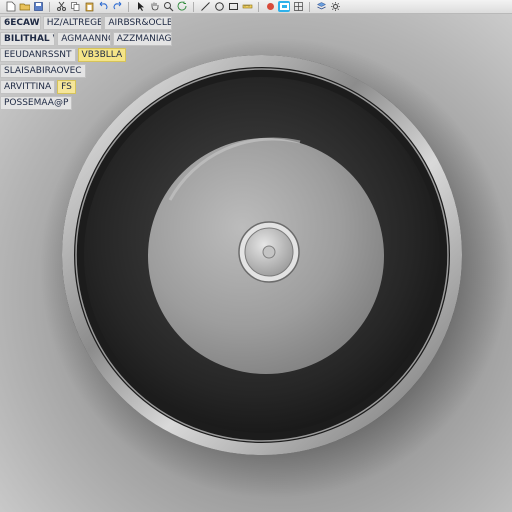  I want to click on save-button, so click(38, 6).